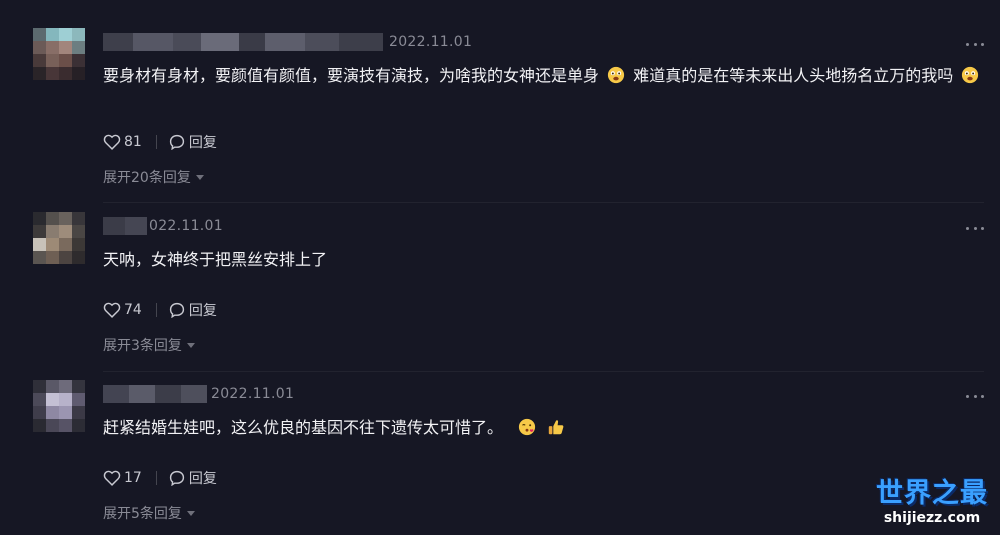 This screenshot has height=535, width=1000. I want to click on expand-replies-label: 展开5条回复, so click(142, 514).